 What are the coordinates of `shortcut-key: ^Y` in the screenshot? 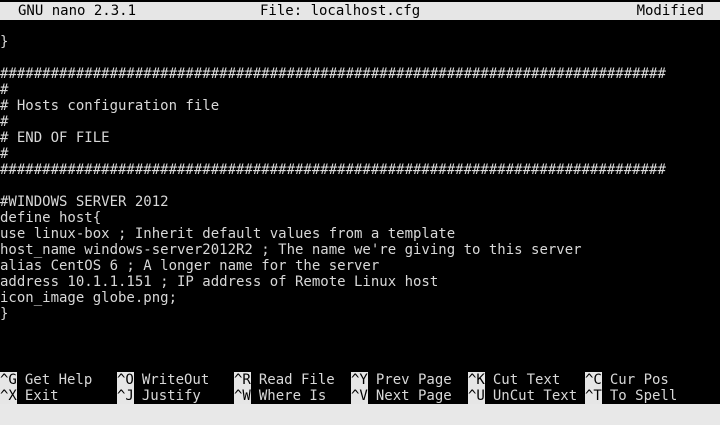 It's located at (359, 380).